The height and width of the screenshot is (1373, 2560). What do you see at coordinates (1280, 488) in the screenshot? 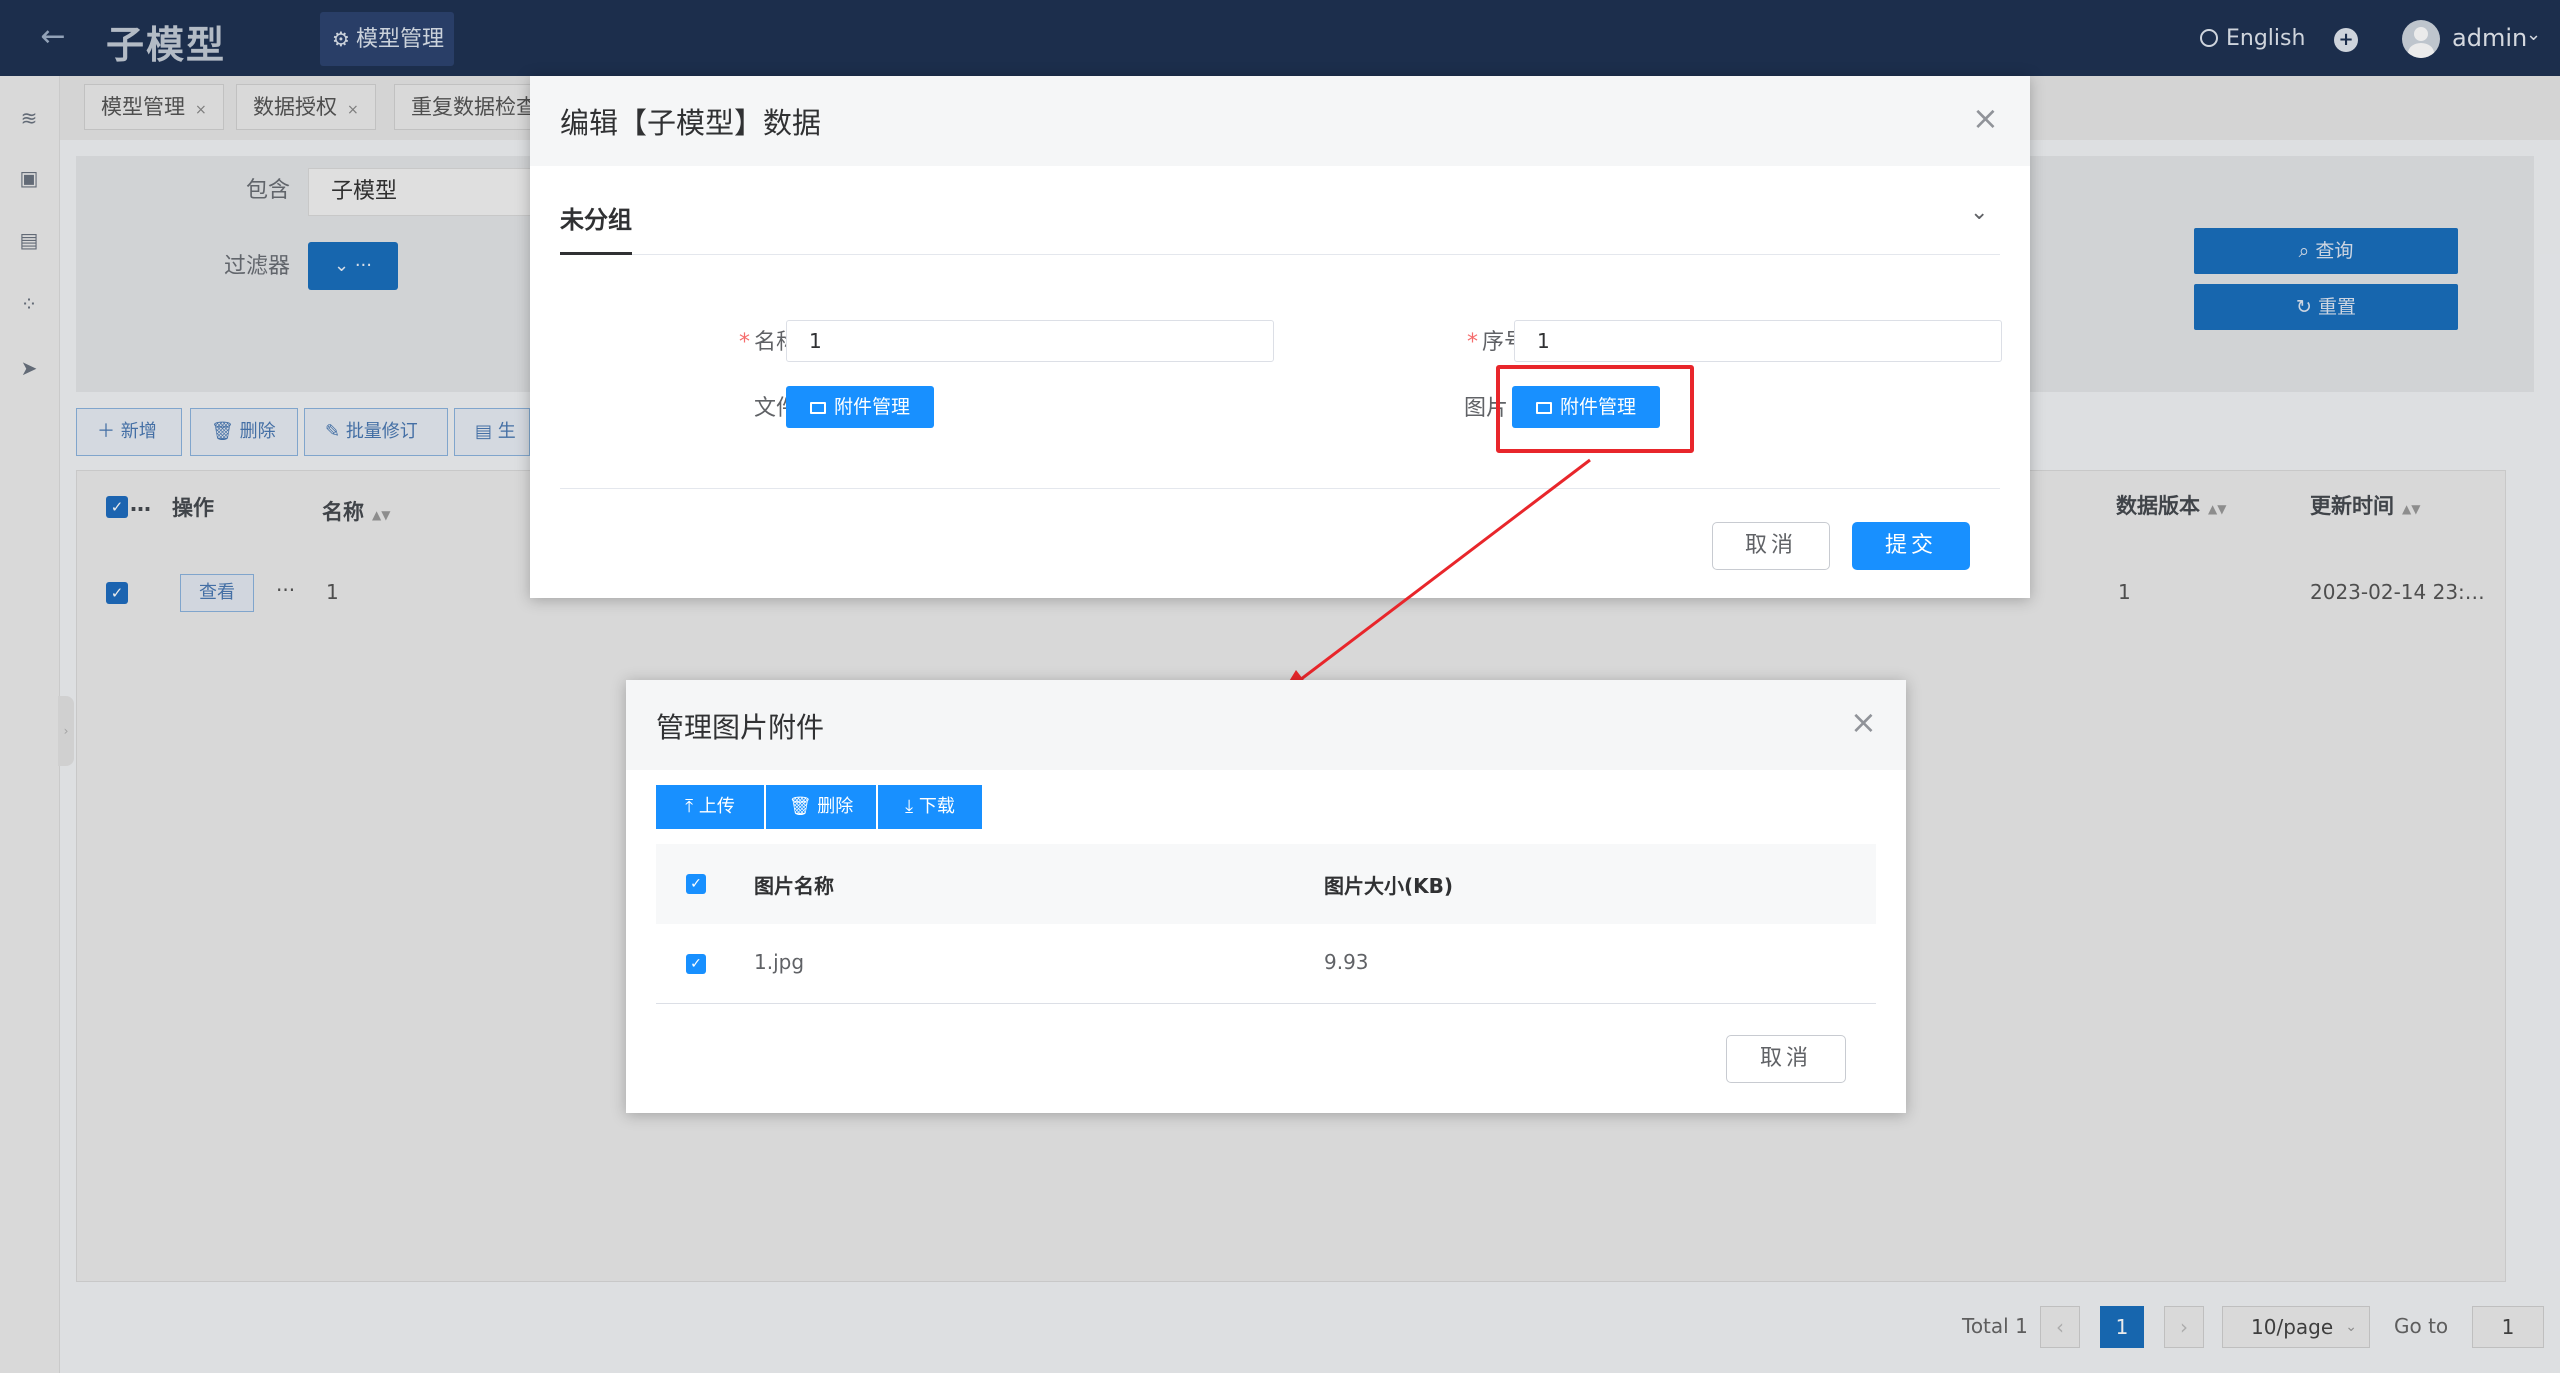
I see `dialog-divider` at bounding box center [1280, 488].